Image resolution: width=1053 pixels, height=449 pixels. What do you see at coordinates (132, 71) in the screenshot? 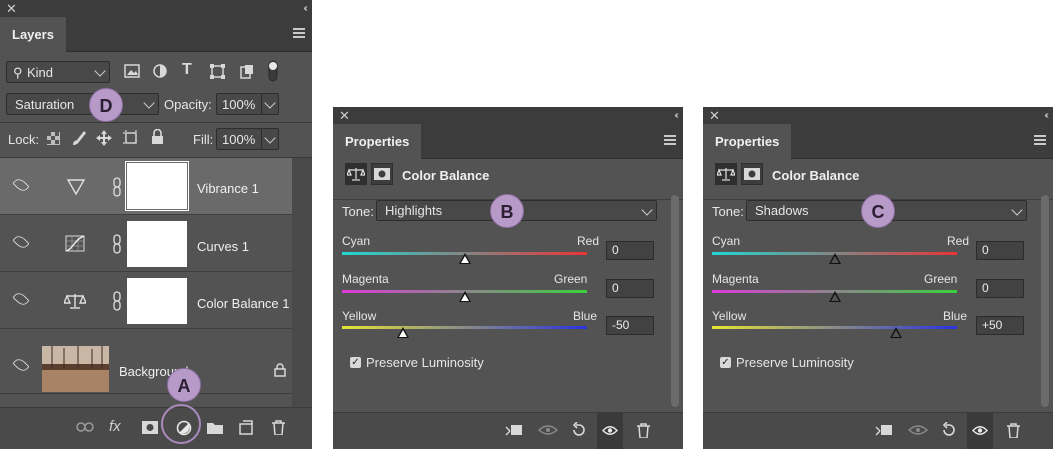
I see `pixel-filter-icon` at bounding box center [132, 71].